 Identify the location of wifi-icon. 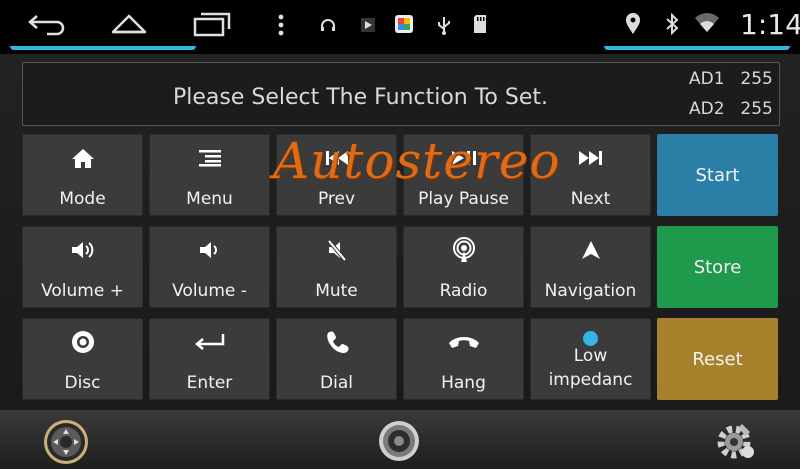
(707, 23).